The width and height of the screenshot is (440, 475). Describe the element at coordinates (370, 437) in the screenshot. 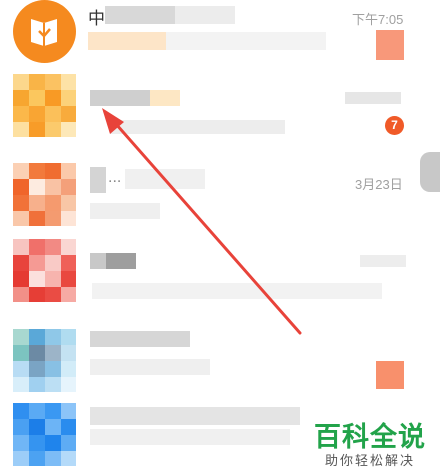

I see `watermark-title: 百科全说` at that location.